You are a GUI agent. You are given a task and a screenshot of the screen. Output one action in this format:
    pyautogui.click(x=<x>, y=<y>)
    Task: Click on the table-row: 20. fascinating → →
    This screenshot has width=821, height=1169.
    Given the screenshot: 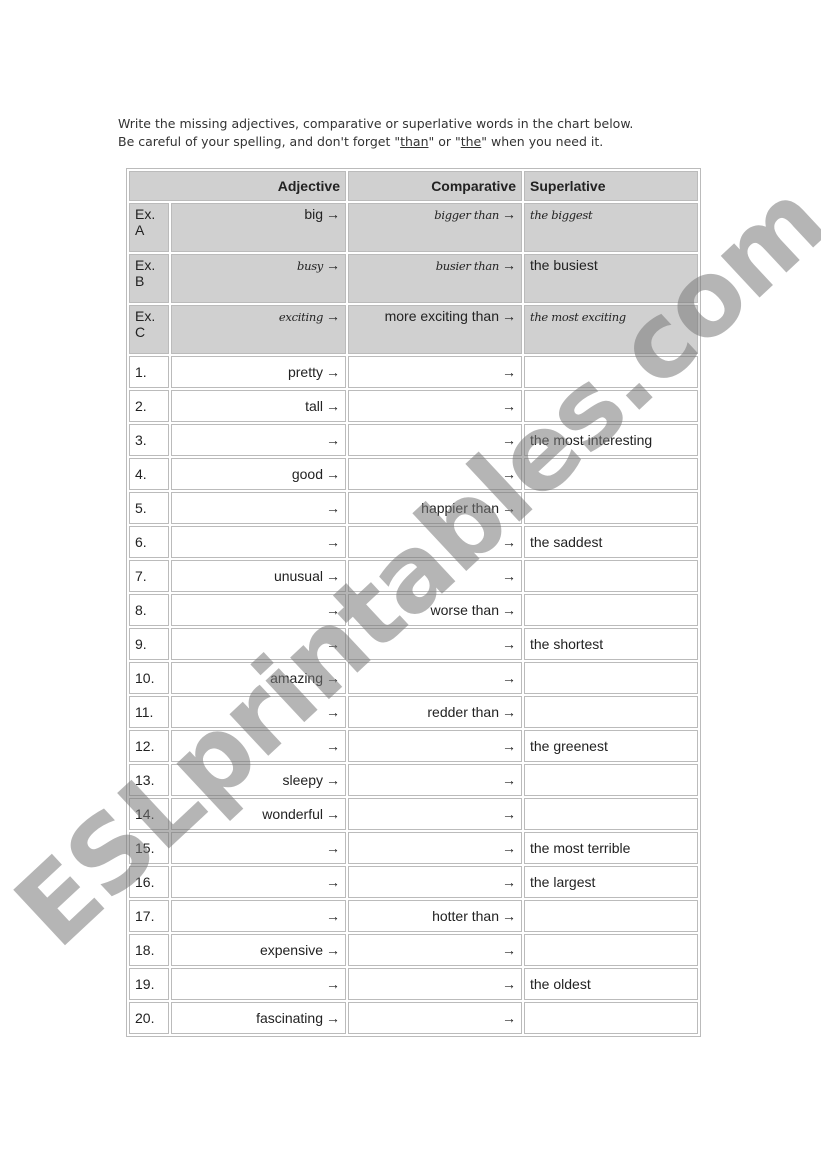 What is the action you would take?
    pyautogui.click(x=413, y=1018)
    